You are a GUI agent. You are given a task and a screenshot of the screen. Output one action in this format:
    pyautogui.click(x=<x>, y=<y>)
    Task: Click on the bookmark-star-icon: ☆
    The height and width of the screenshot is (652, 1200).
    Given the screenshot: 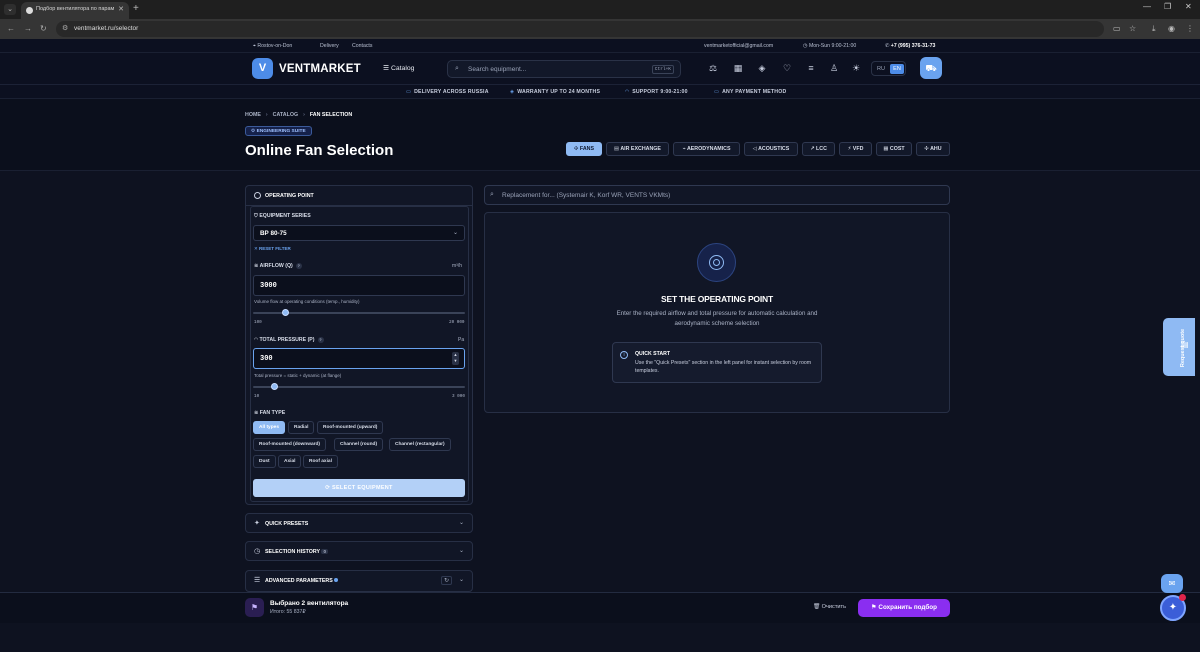 What is the action you would take?
    pyautogui.click(x=1132, y=28)
    